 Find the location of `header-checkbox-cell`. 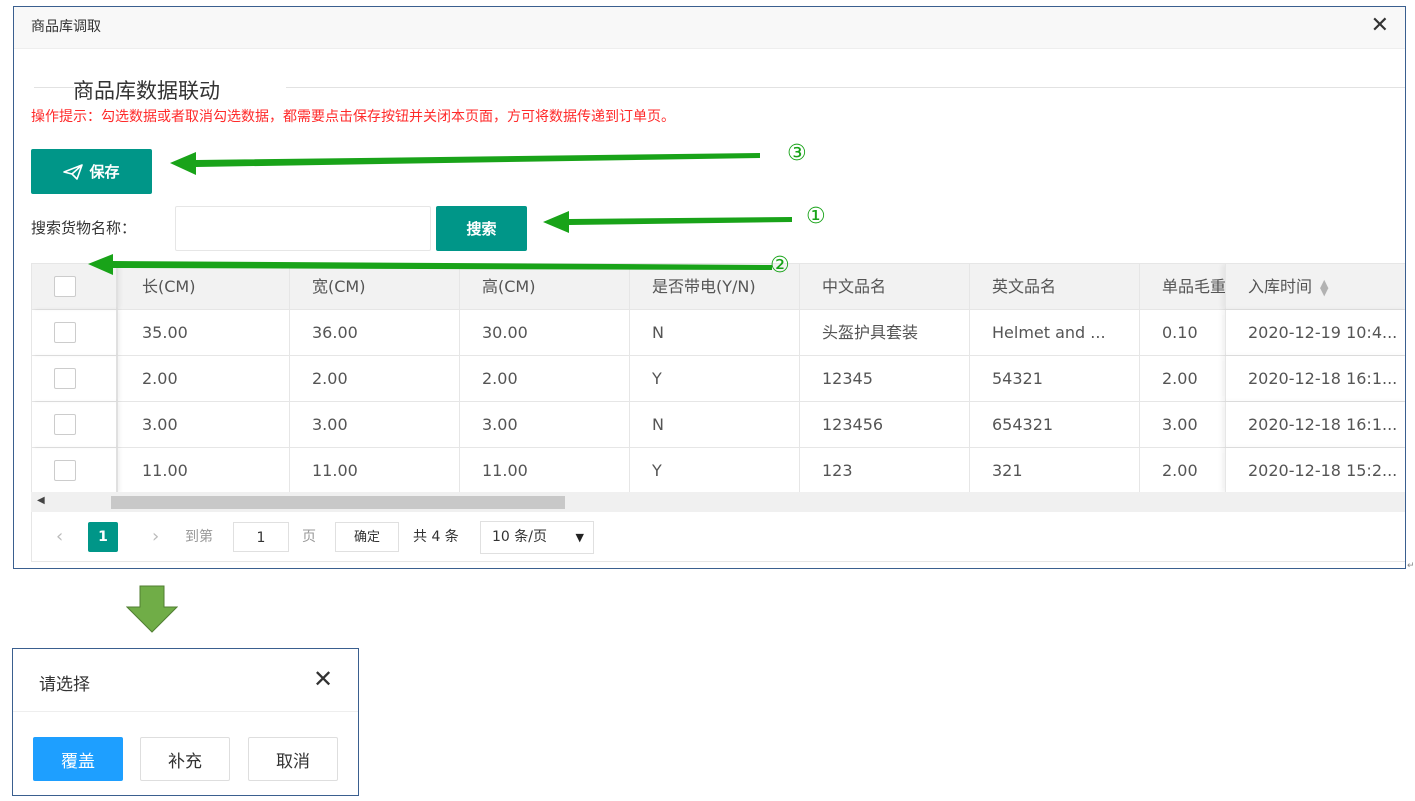

header-checkbox-cell is located at coordinates (75, 286).